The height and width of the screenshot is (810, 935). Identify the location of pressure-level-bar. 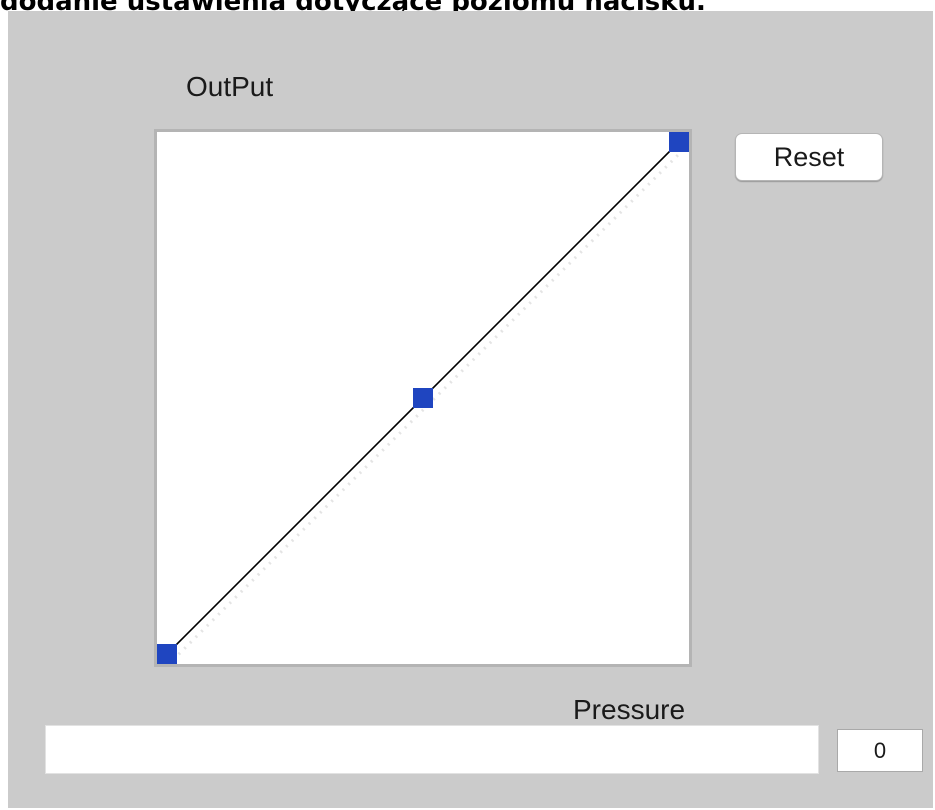
(432, 749).